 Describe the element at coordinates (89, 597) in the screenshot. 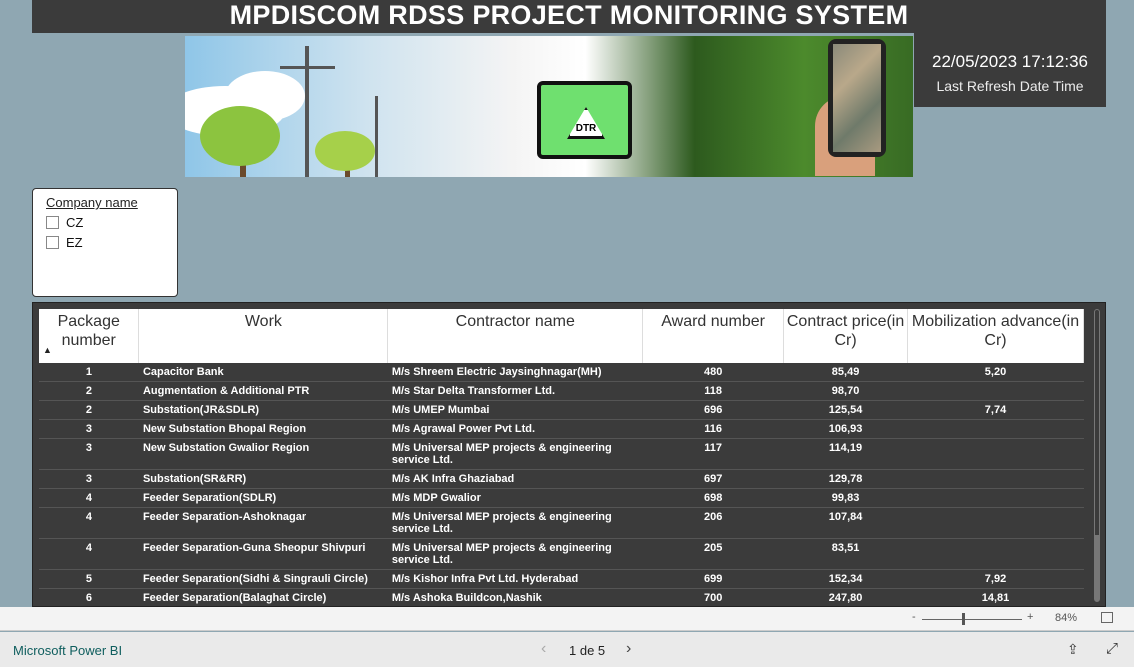

I see `table-cell: 6` at that location.